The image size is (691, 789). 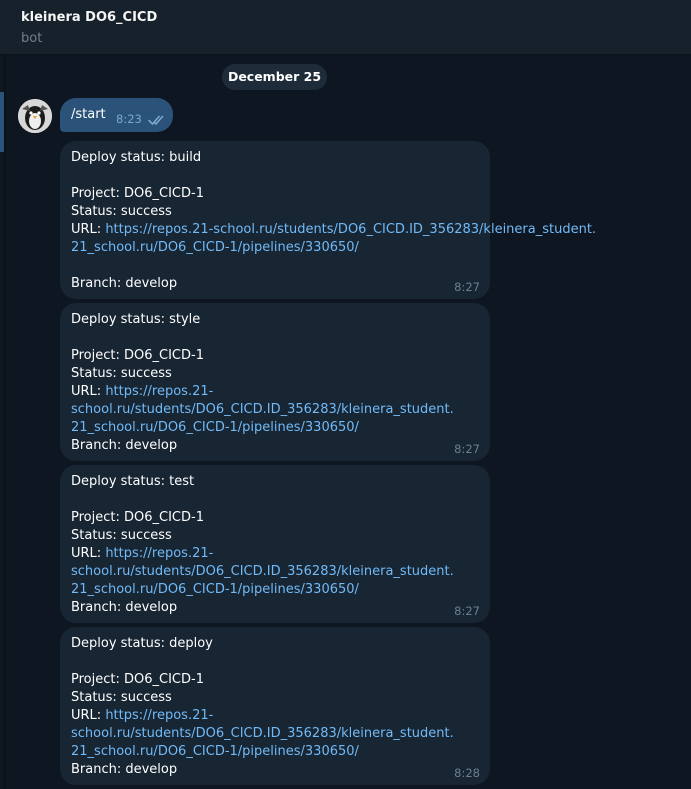 I want to click on message-time: 8:23, so click(x=129, y=119).